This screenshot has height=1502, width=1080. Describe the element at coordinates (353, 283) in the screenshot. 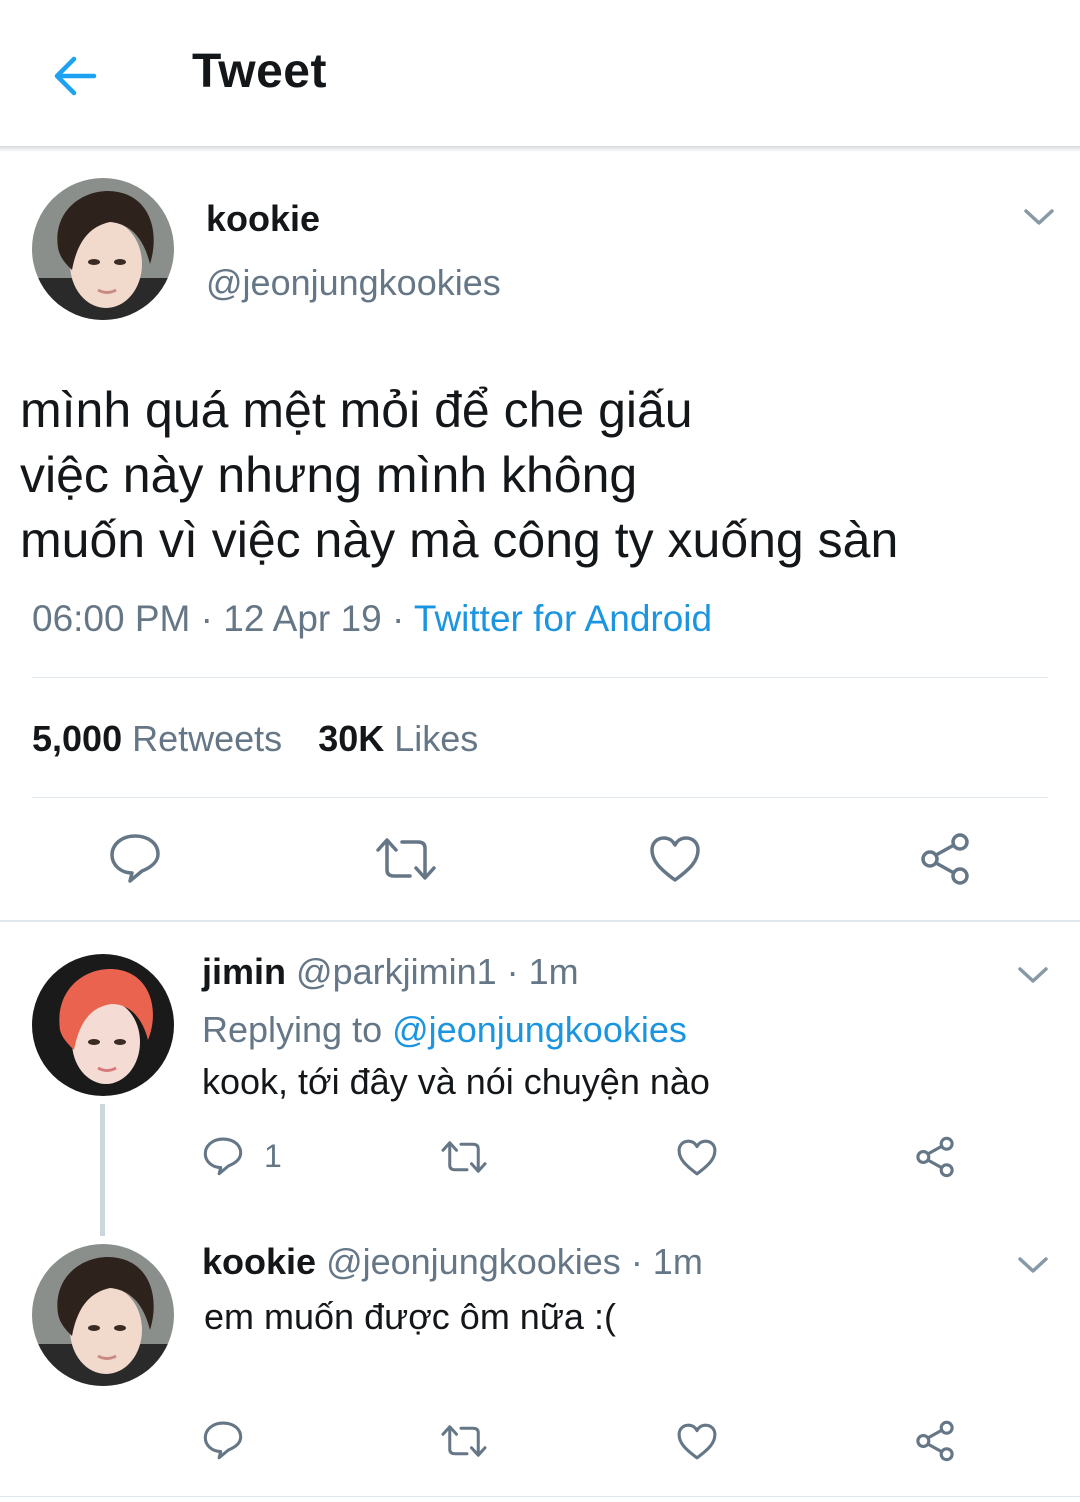

I see `author-handle: @jeonjungkookies` at that location.